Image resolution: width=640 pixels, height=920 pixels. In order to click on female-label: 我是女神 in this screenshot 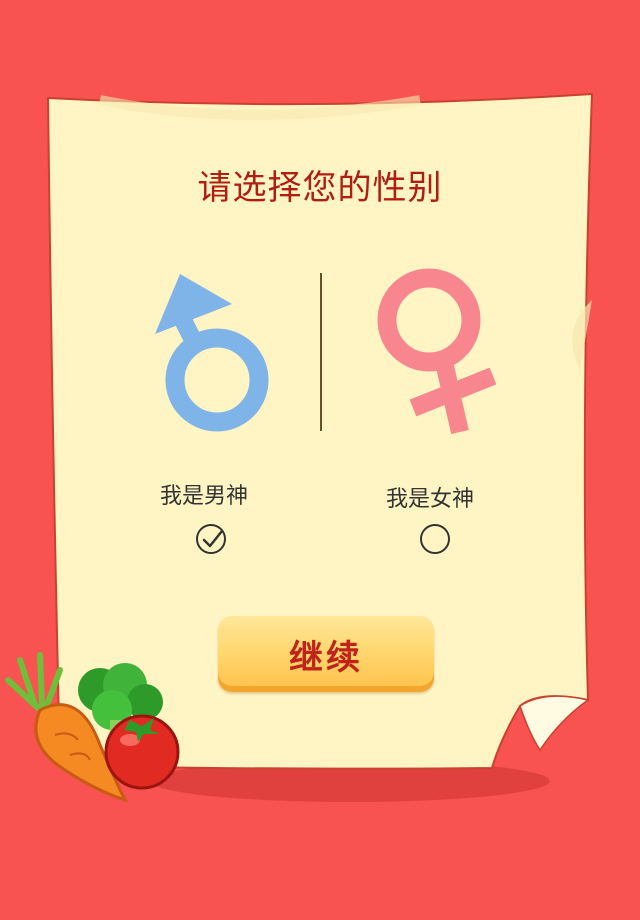, I will do `click(430, 499)`.